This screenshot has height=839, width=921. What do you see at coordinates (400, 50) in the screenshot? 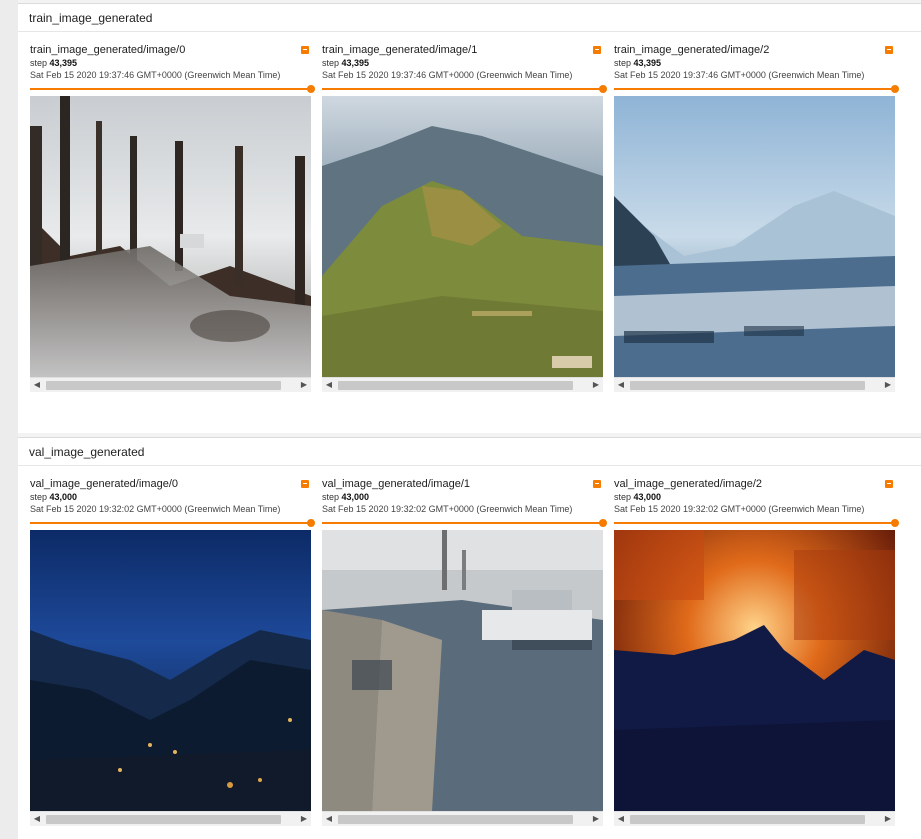
I see `card-title: train_image_generated/image/1` at bounding box center [400, 50].